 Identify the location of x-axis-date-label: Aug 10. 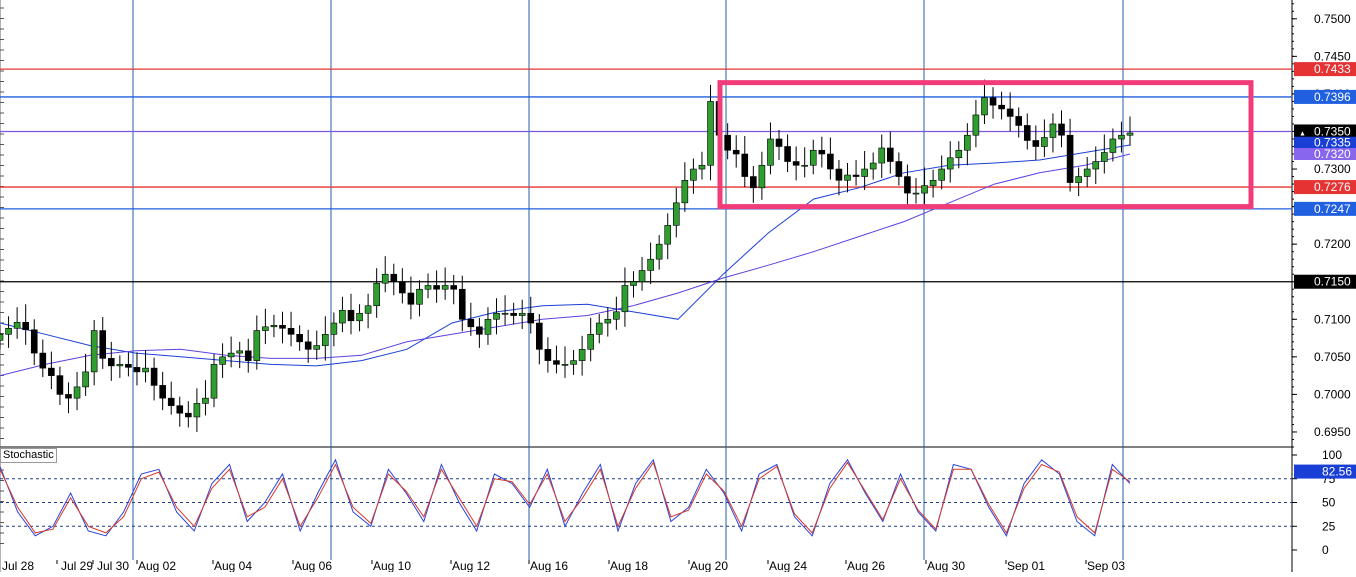
(392, 565).